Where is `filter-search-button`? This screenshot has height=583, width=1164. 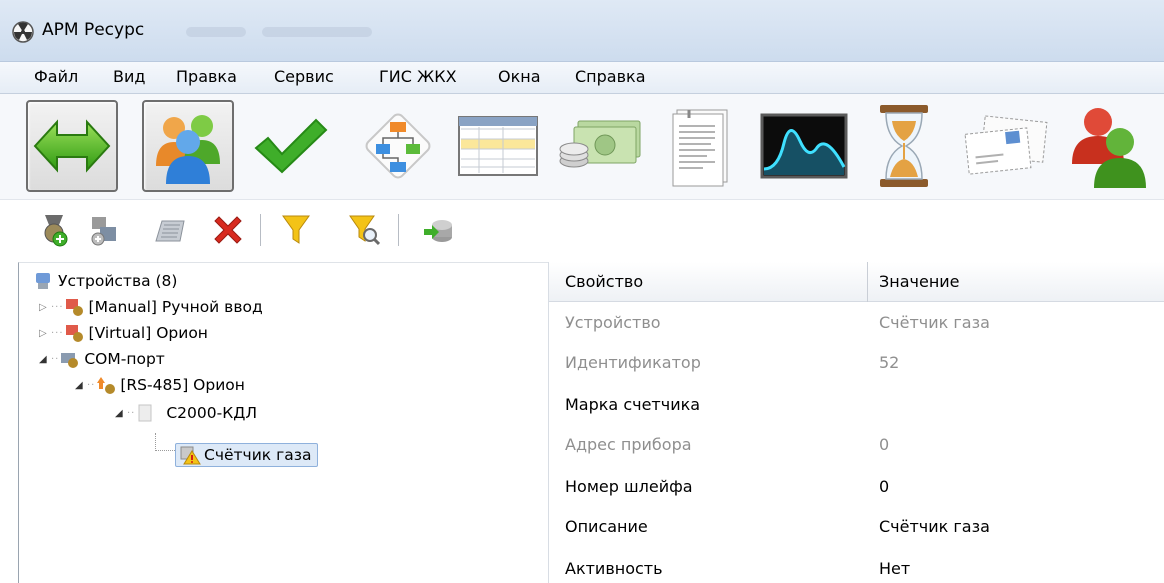 filter-search-button is located at coordinates (364, 230).